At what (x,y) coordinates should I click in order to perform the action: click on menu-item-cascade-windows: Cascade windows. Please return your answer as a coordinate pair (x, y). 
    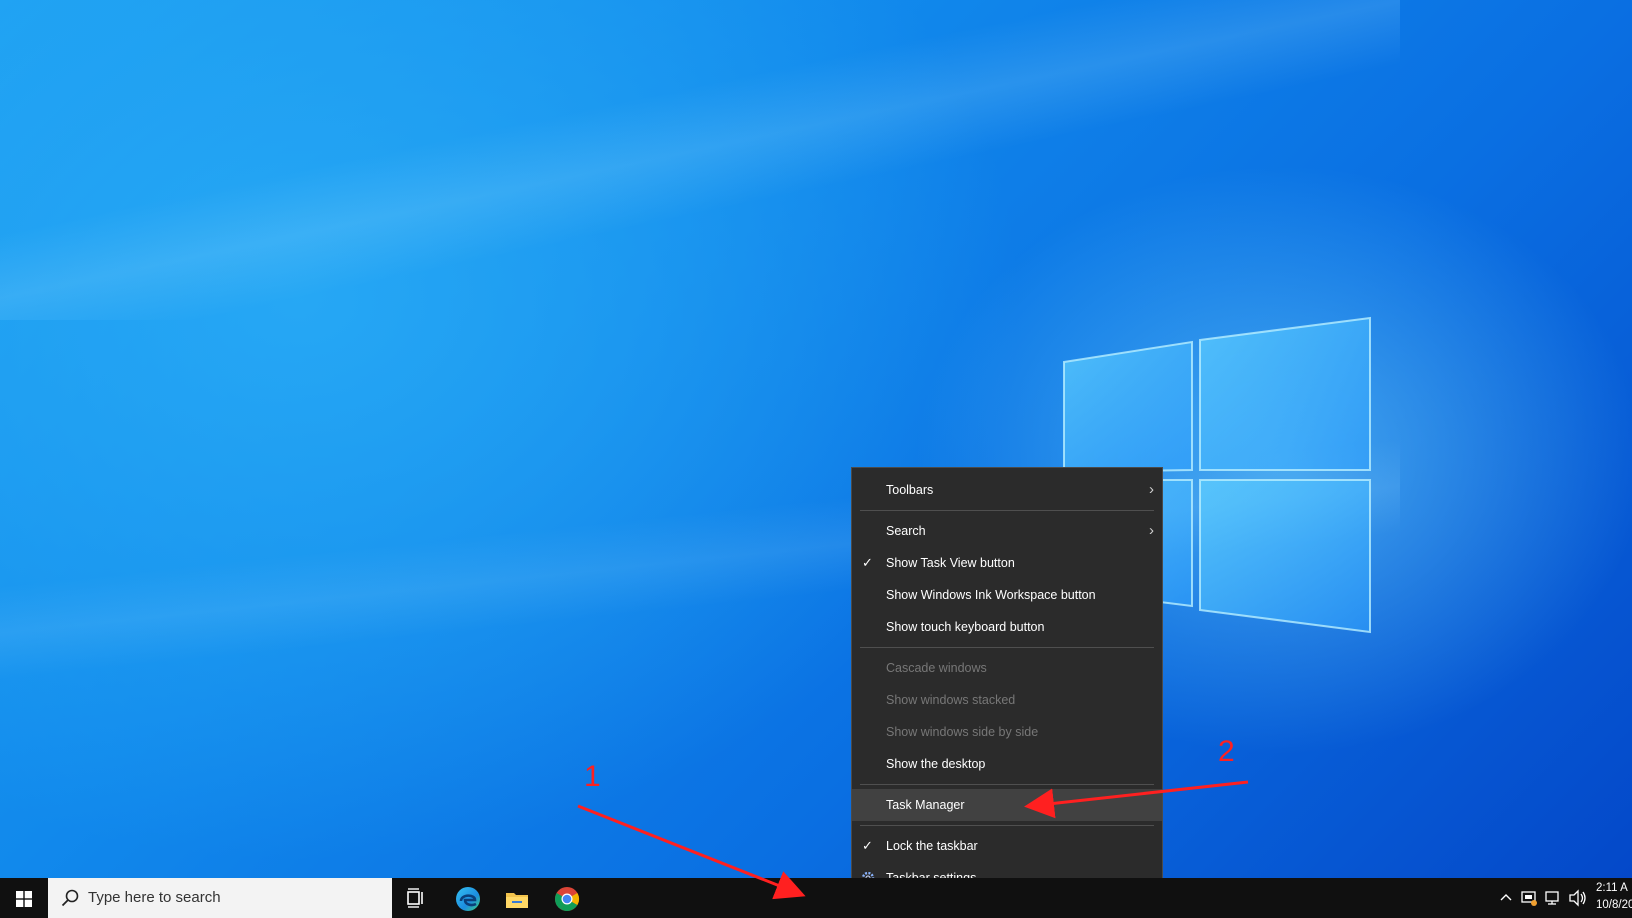
    Looking at the image, I should click on (936, 668).